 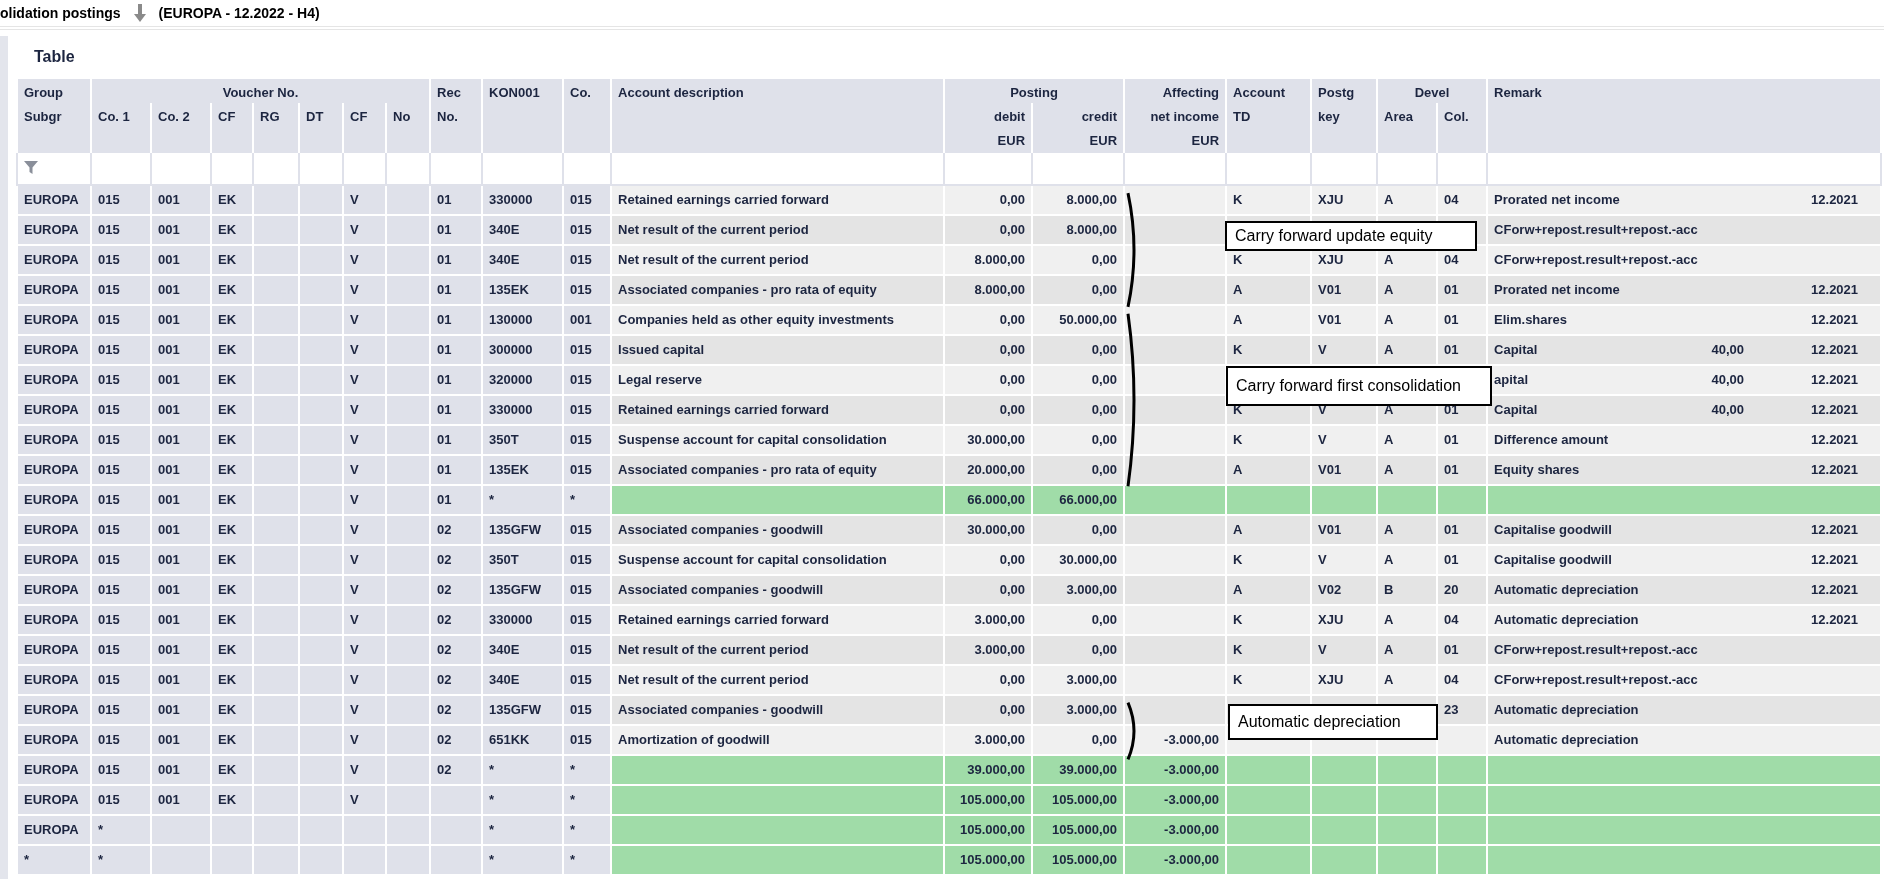 What do you see at coordinates (444, 679) in the screenshot?
I see `table-cell: 02` at bounding box center [444, 679].